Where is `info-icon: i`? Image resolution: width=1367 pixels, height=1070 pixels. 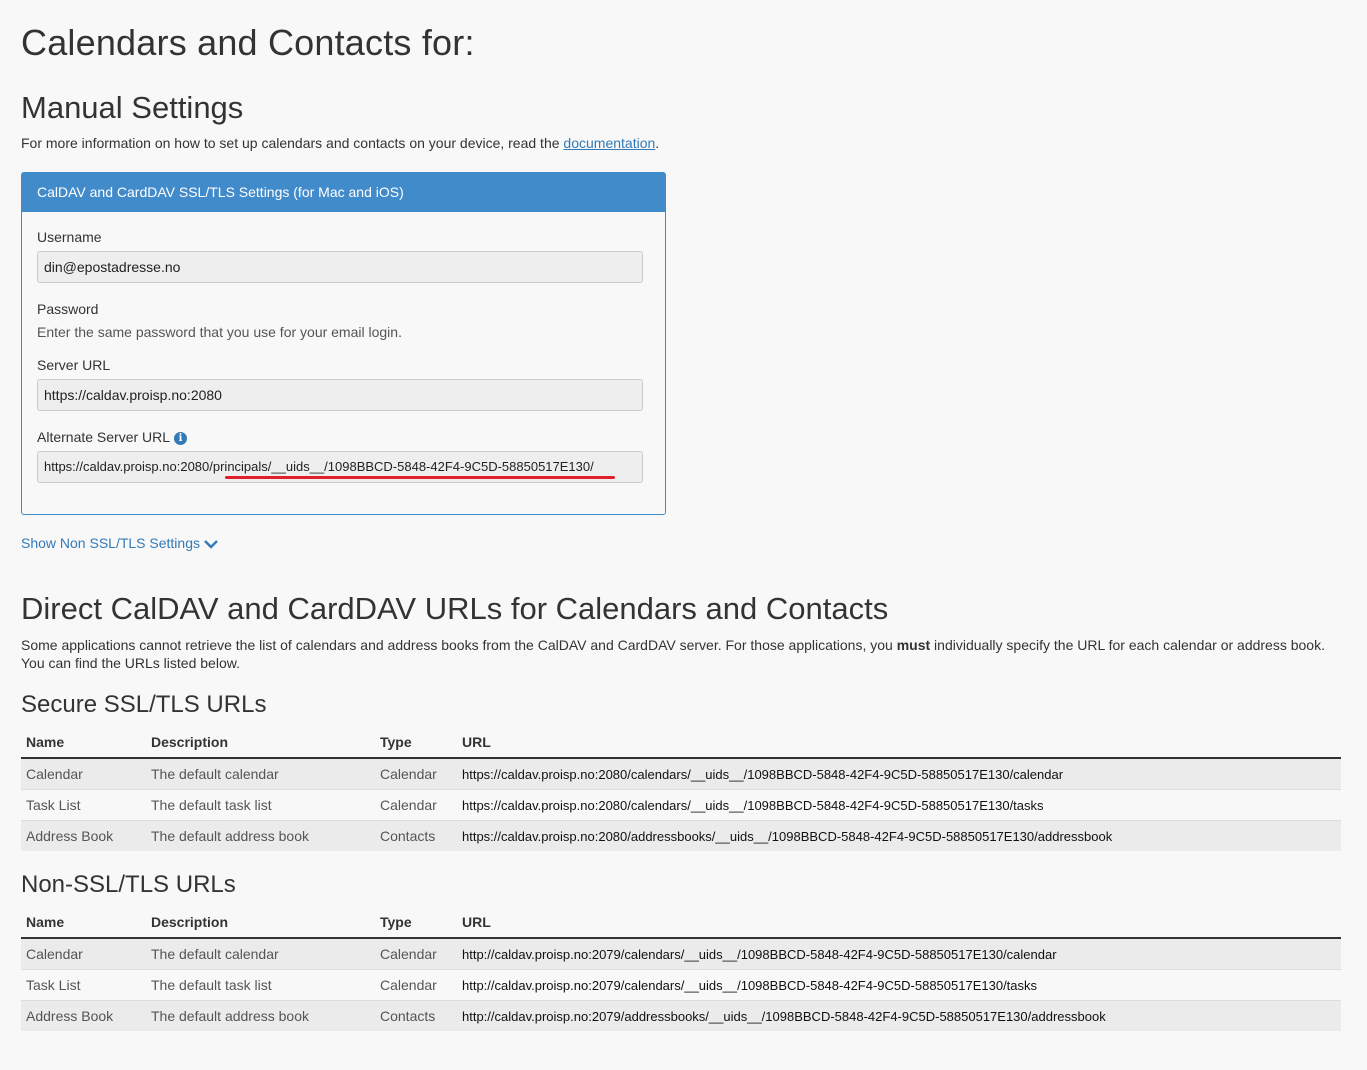
info-icon: i is located at coordinates (181, 438).